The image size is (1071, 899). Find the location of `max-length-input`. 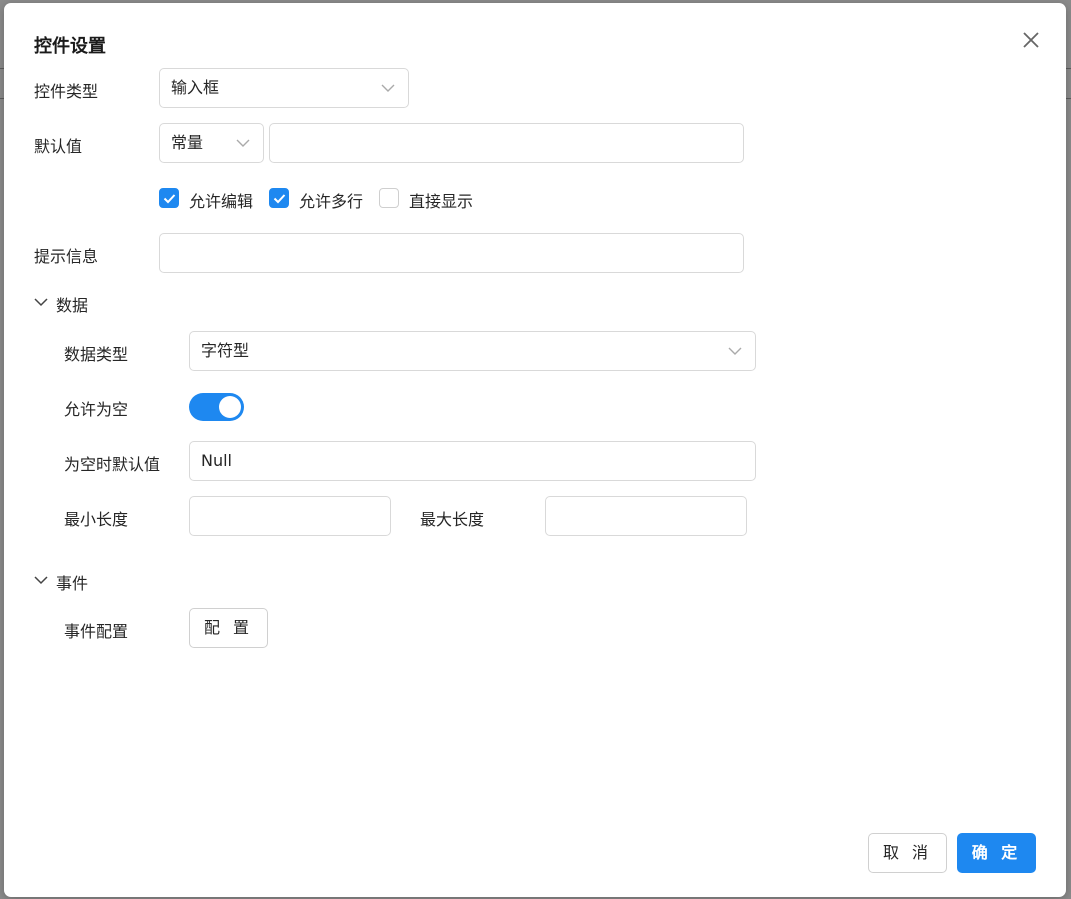

max-length-input is located at coordinates (646, 516).